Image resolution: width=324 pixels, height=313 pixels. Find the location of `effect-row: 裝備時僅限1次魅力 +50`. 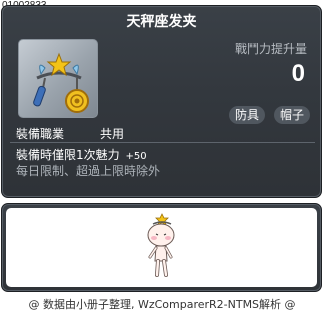

effect-row: 裝備時僅限1次魅力 +50 is located at coordinates (81, 154).